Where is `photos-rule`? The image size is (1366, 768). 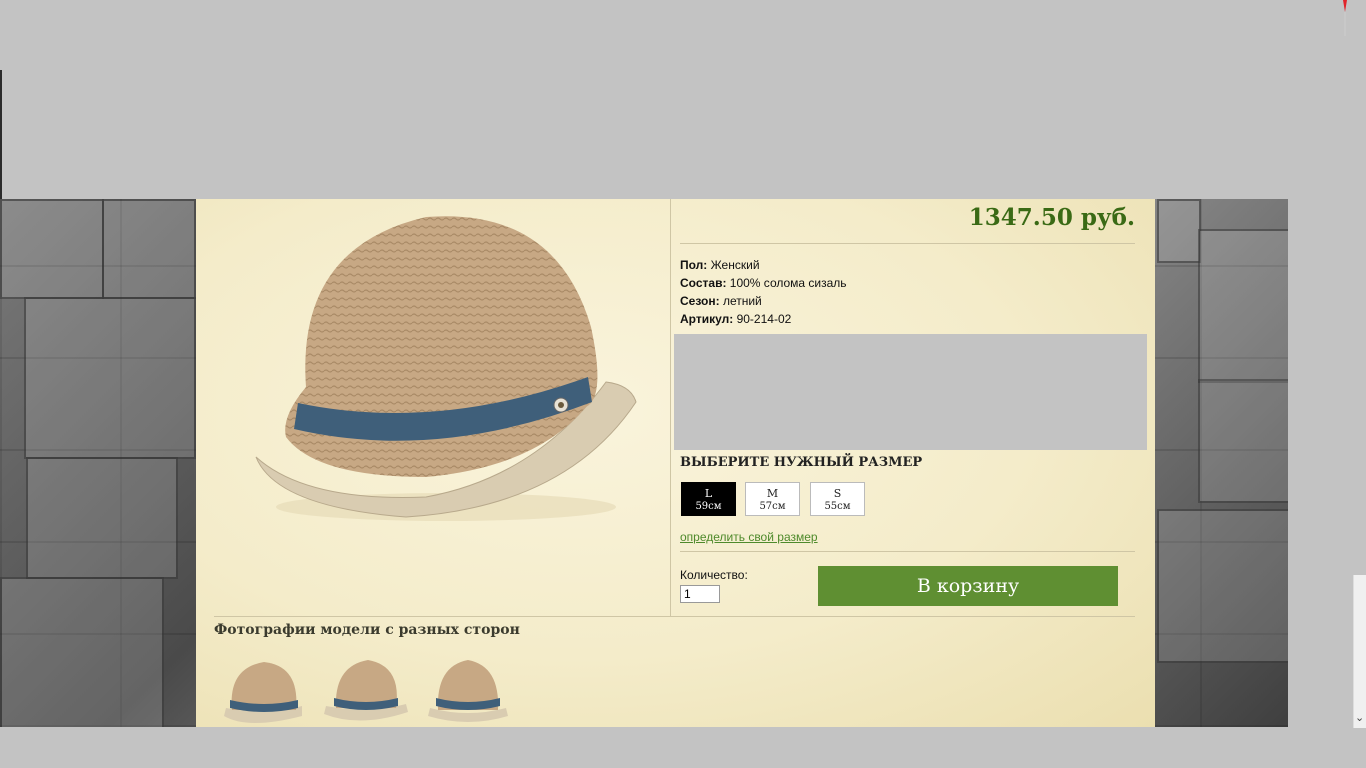
photos-rule is located at coordinates (674, 616).